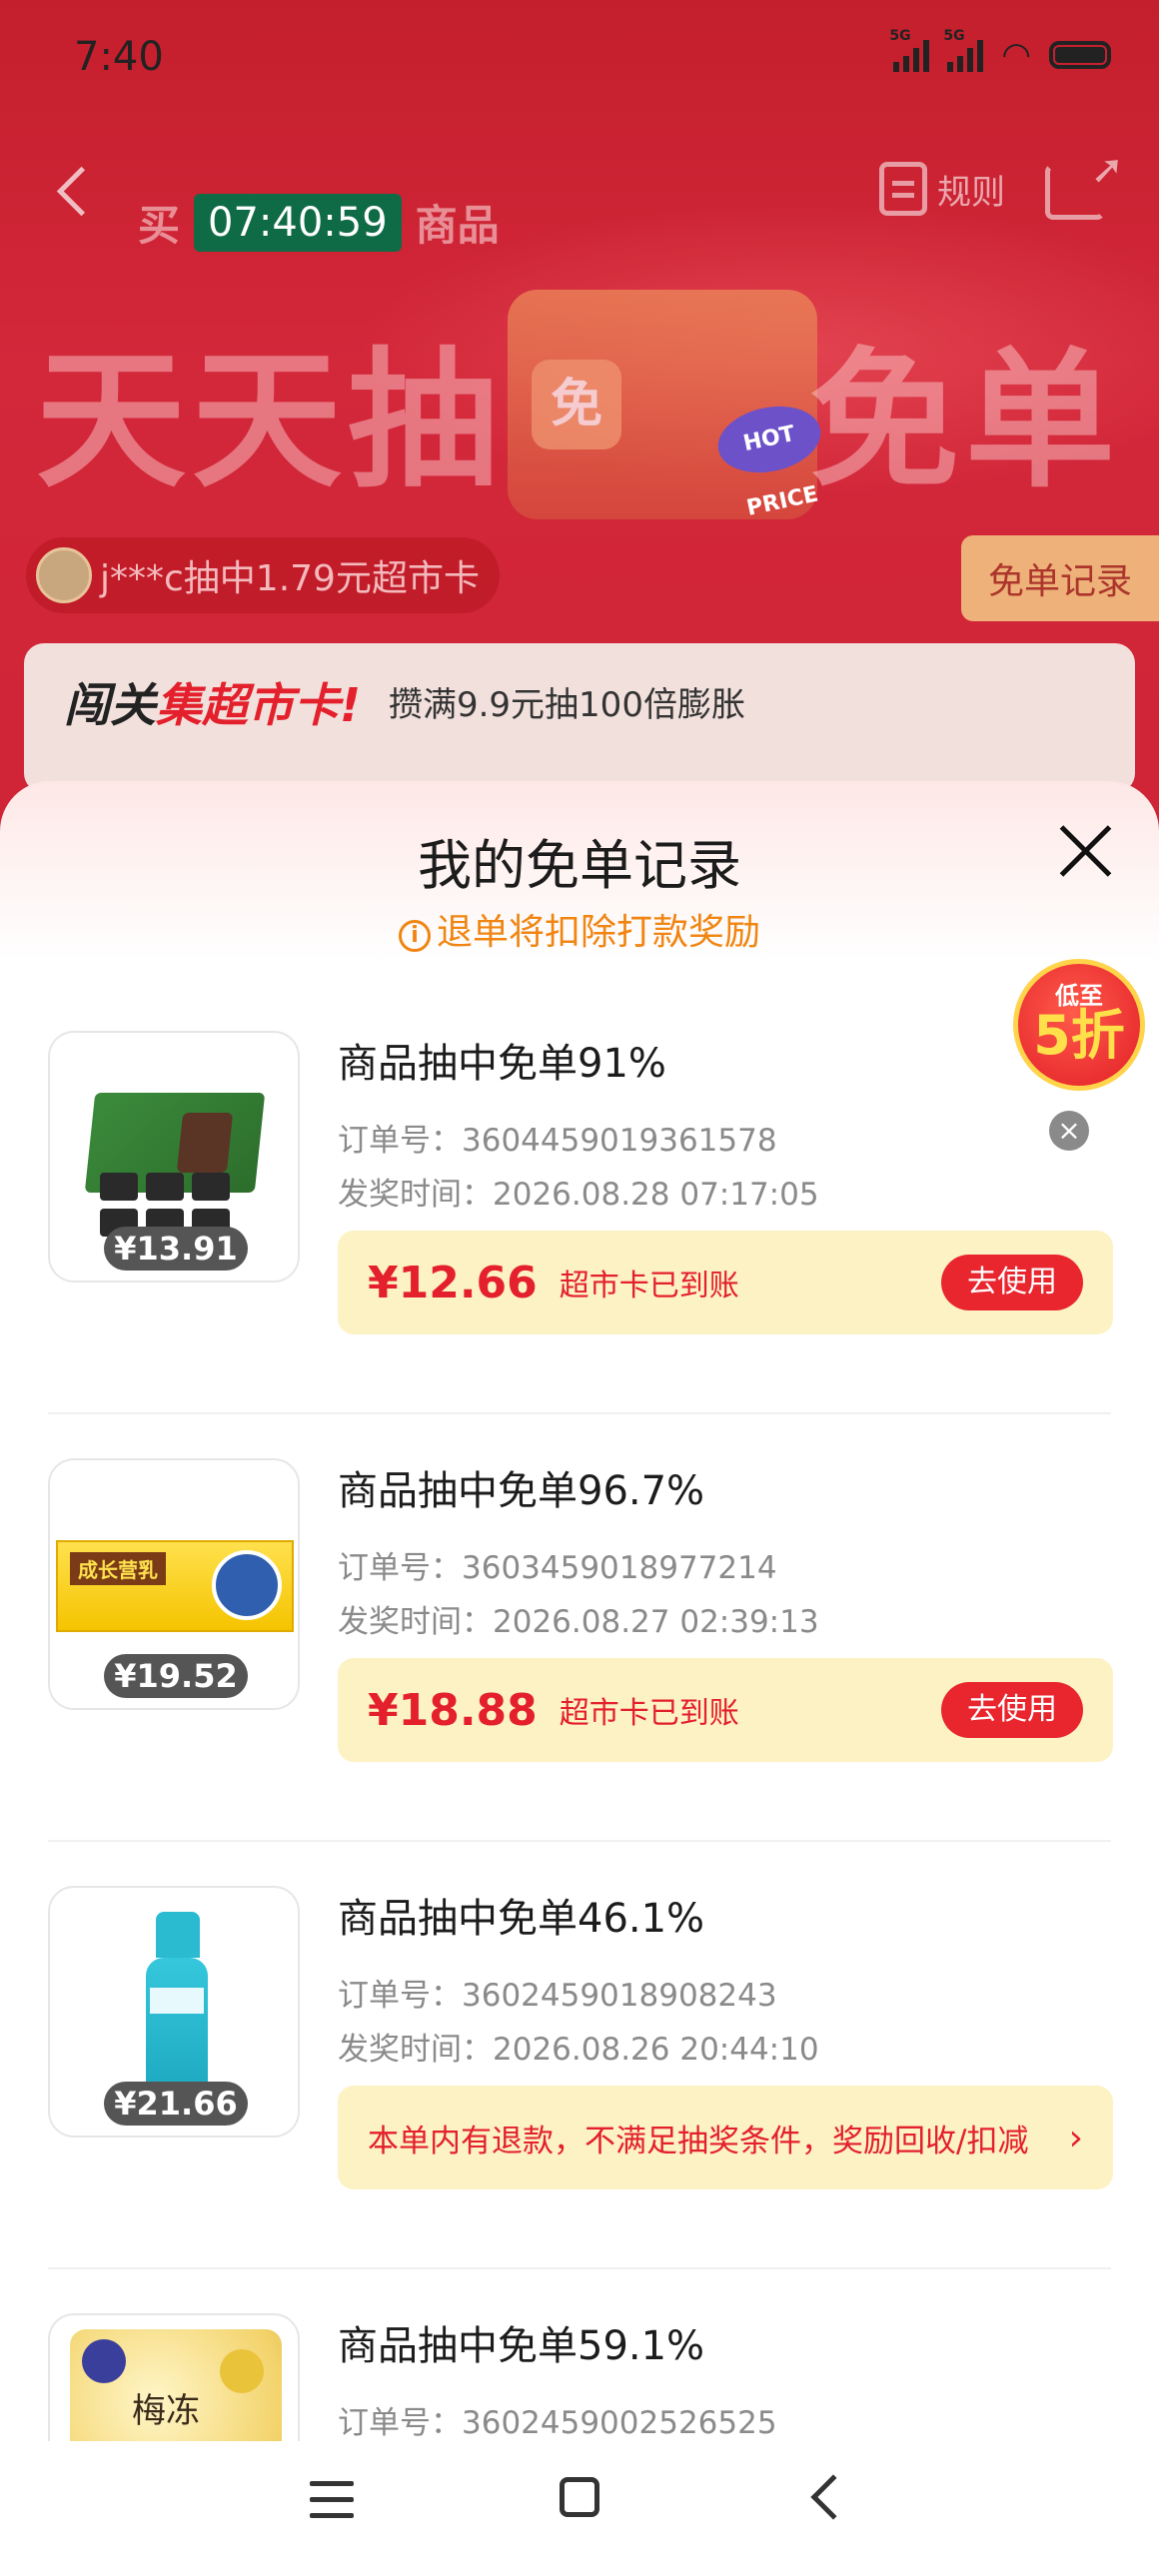 The height and width of the screenshot is (2576, 1159). What do you see at coordinates (298, 223) in the screenshot?
I see `countdown-timer: 07:40:59` at bounding box center [298, 223].